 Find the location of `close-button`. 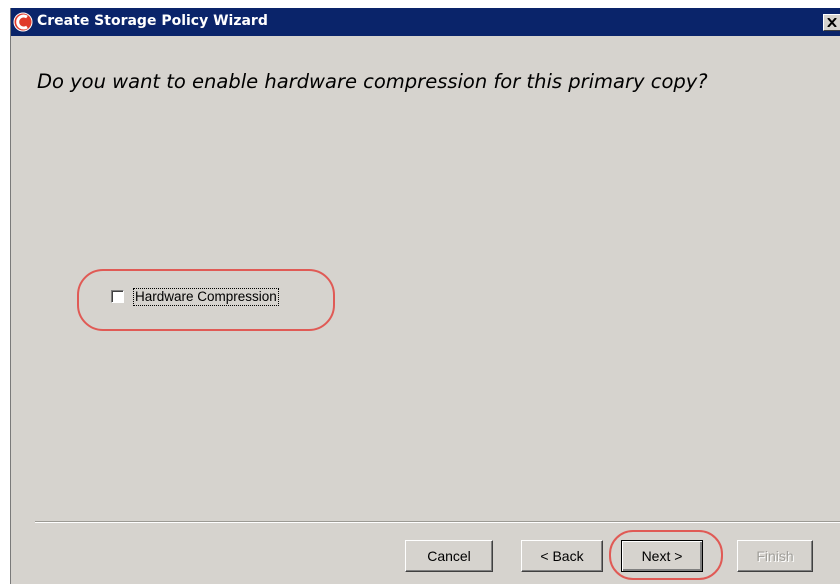

close-button is located at coordinates (831, 22).